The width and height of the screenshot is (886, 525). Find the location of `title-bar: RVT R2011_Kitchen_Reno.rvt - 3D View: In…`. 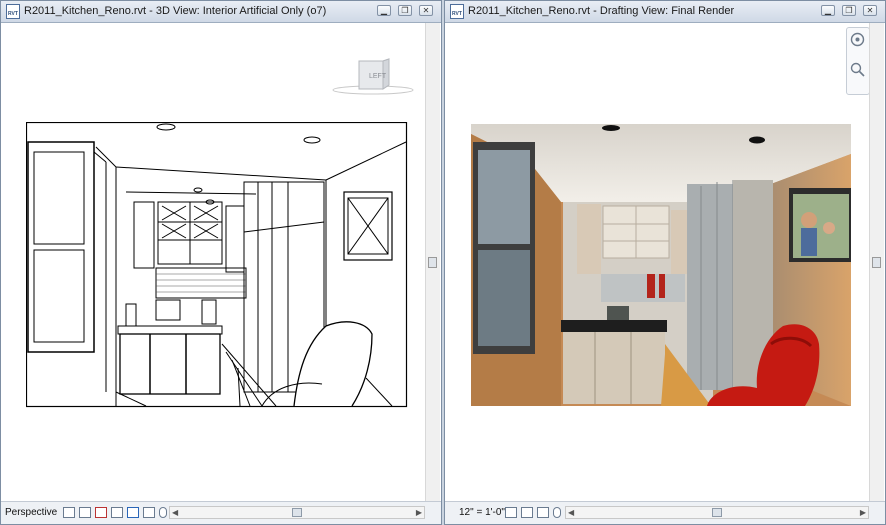

title-bar: RVT R2011_Kitchen_Reno.rvt - 3D View: In… is located at coordinates (221, 12).